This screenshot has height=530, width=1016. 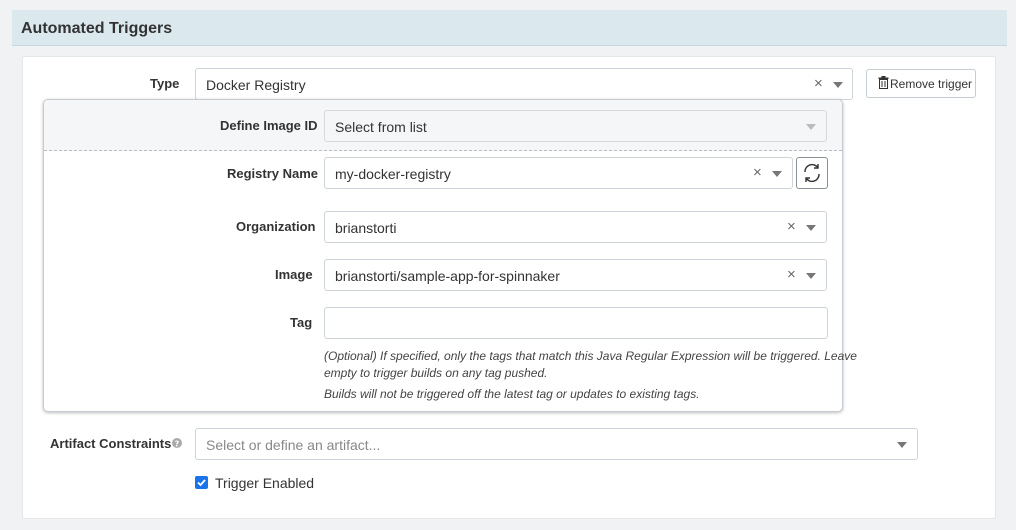 What do you see at coordinates (558, 173) in the screenshot?
I see `registry-name-select: my-docker-registry ×` at bounding box center [558, 173].